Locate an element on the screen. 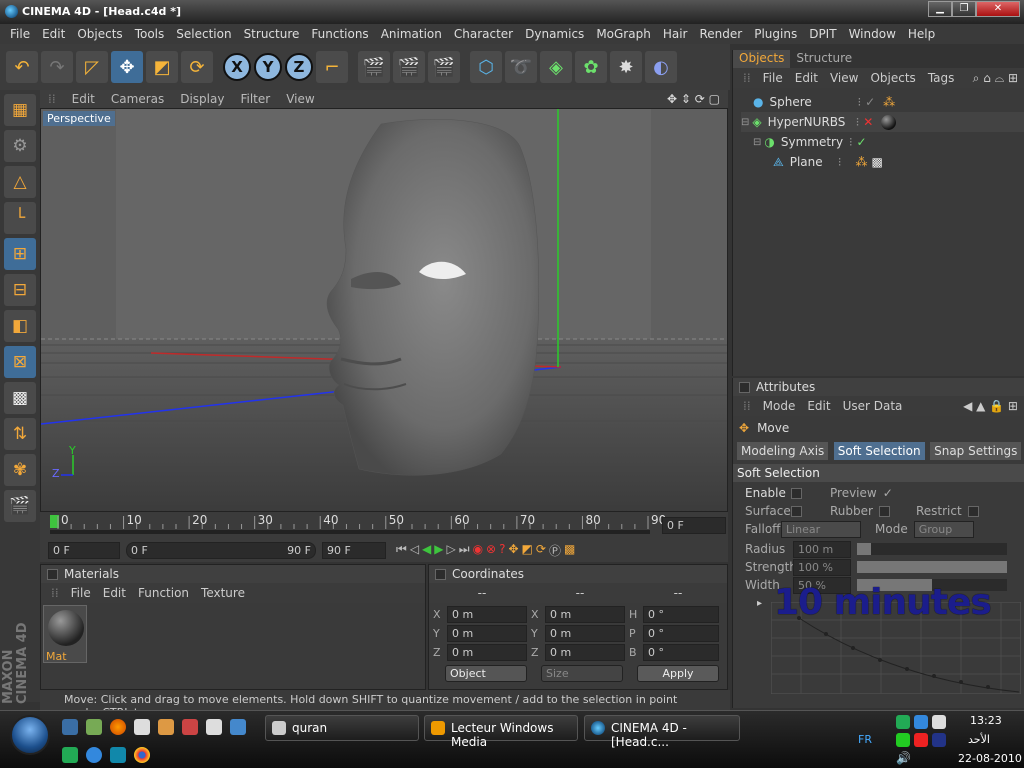 This screenshot has width=1024, height=768. soft-selection-mode-icon: ⊠ is located at coordinates (20, 362).